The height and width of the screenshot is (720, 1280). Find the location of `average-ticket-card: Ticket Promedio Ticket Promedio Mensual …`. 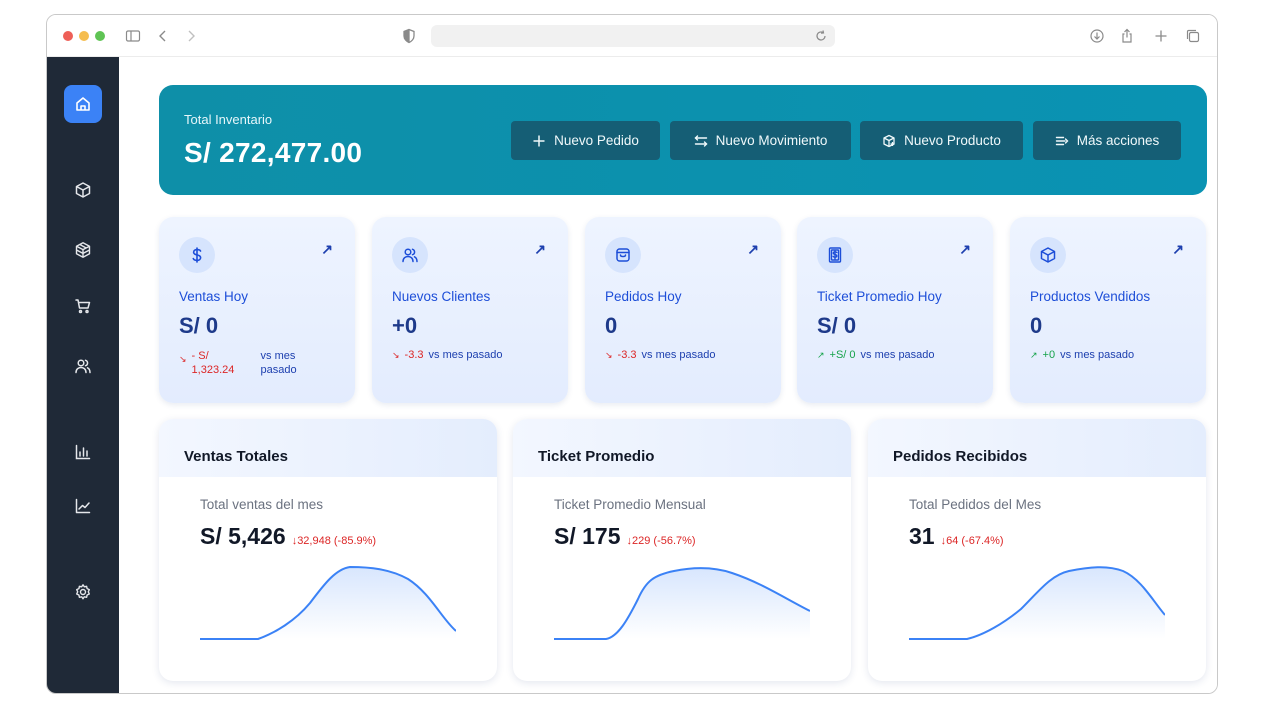

average-ticket-card: Ticket Promedio Ticket Promedio Mensual … is located at coordinates (682, 550).